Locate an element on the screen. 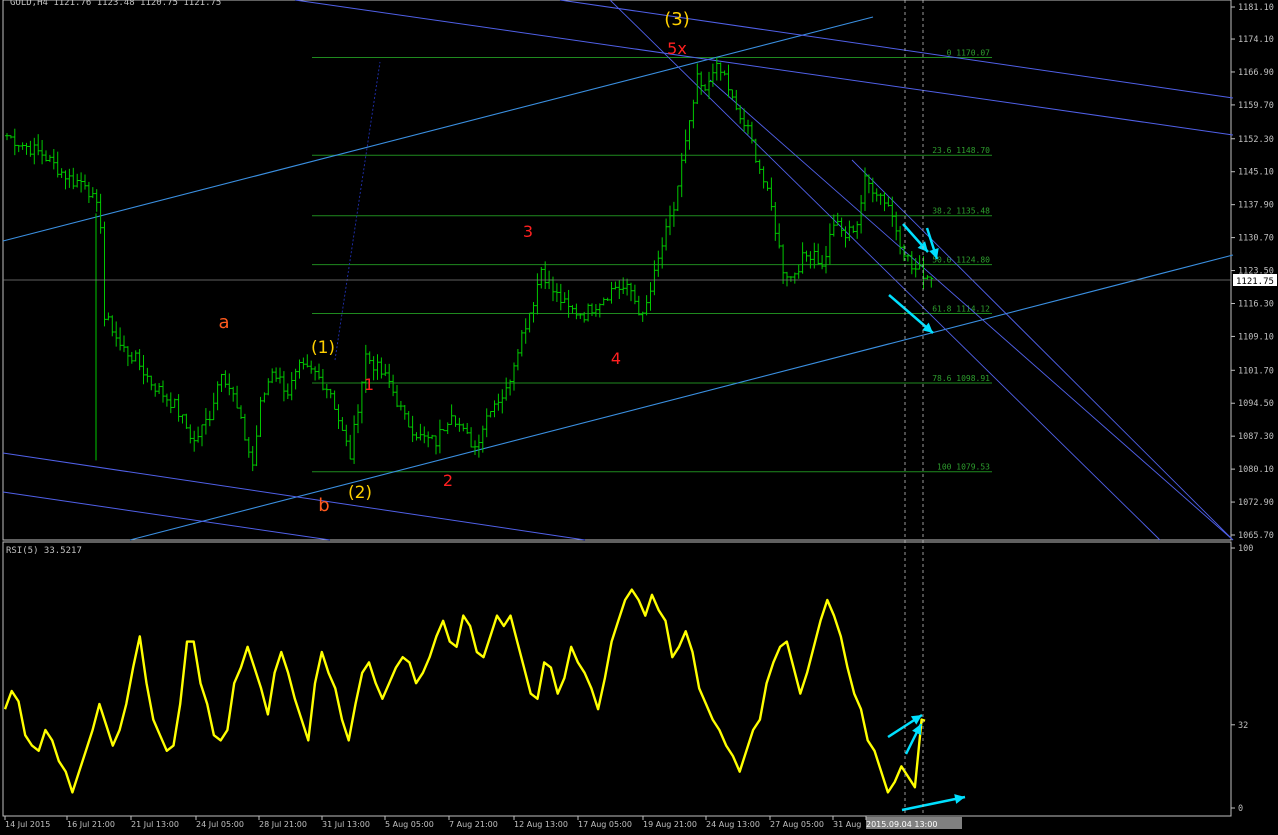 The image size is (1278, 835). wave-label: 3 is located at coordinates (528, 231).